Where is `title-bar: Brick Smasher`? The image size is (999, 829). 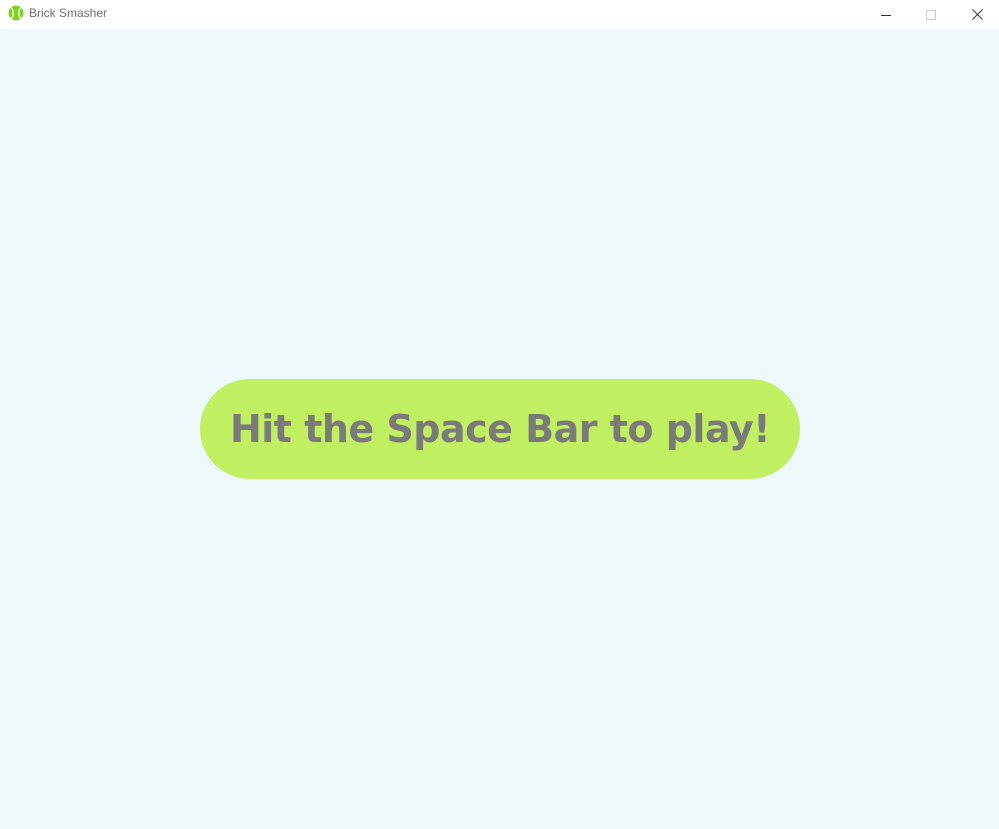 title-bar: Brick Smasher is located at coordinates (499, 14).